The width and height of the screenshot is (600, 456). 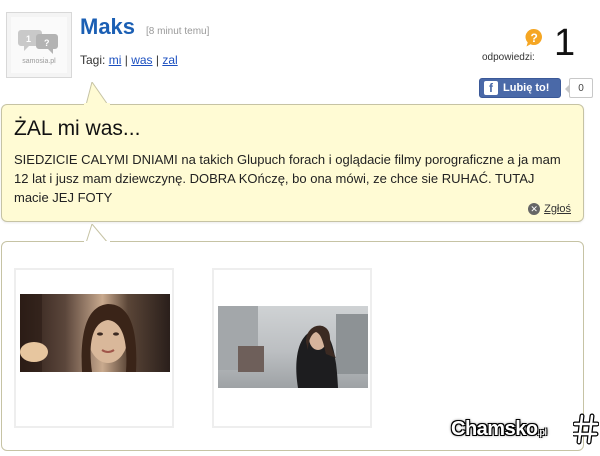 What do you see at coordinates (97, 234) in the screenshot?
I see `gallery-tail` at bounding box center [97, 234].